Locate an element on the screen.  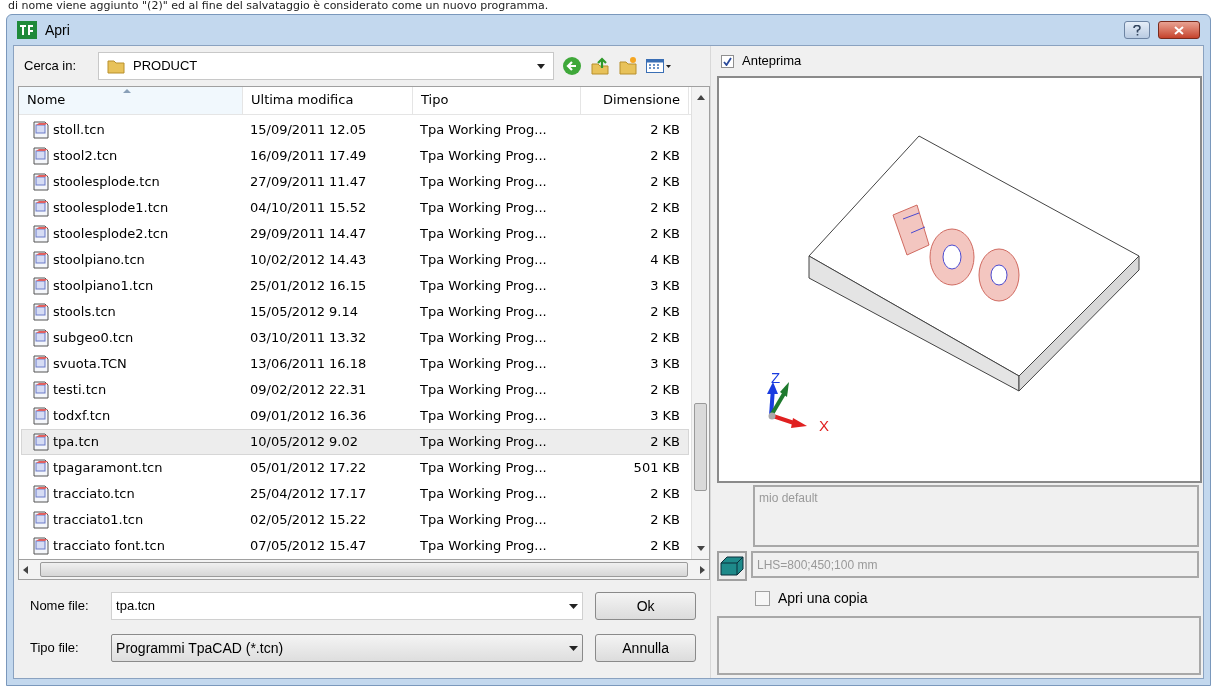
file-name: stoolpiano.tcn is located at coordinates (99, 260).